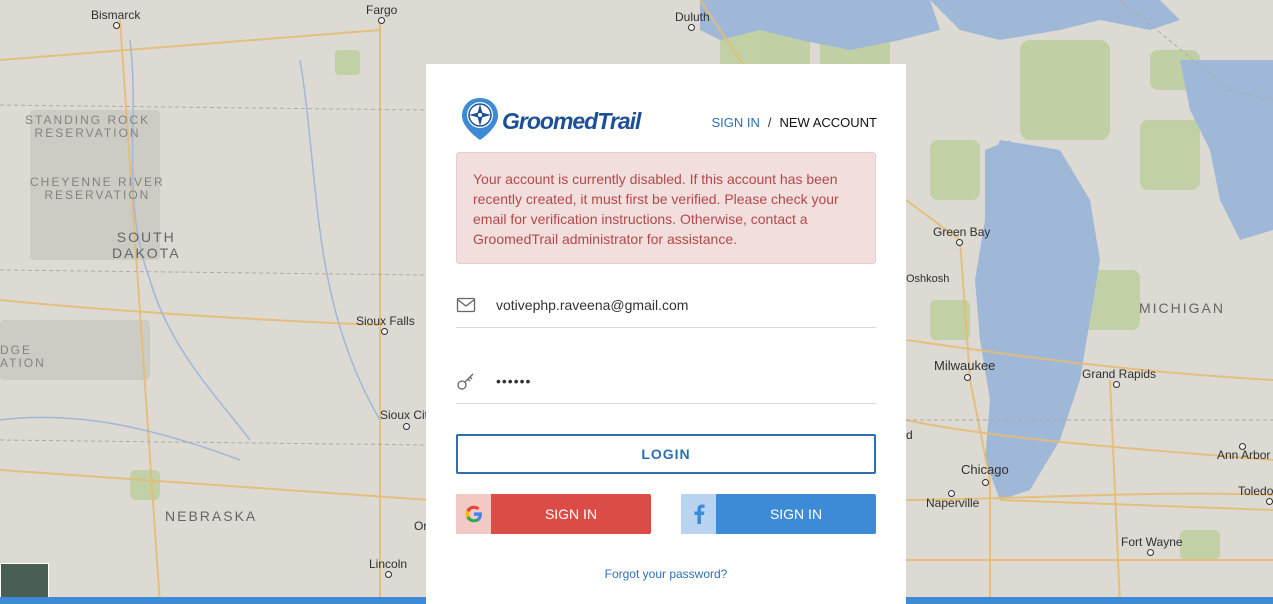 The height and width of the screenshot is (604, 1273). What do you see at coordinates (698, 514) in the screenshot?
I see `facebook-icon` at bounding box center [698, 514].